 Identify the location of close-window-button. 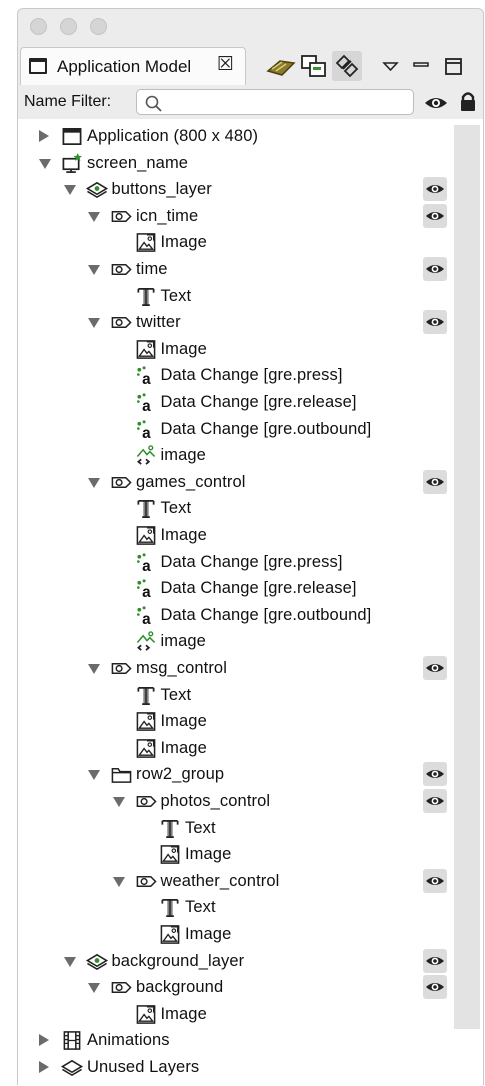
(38, 26).